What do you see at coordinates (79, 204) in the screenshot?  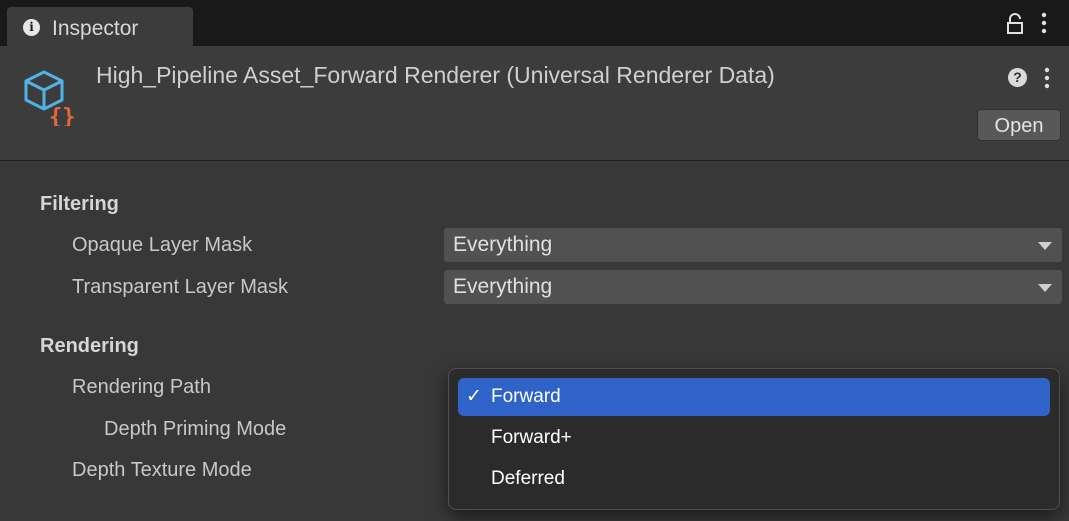 I see `section-header-filtering: Filtering` at bounding box center [79, 204].